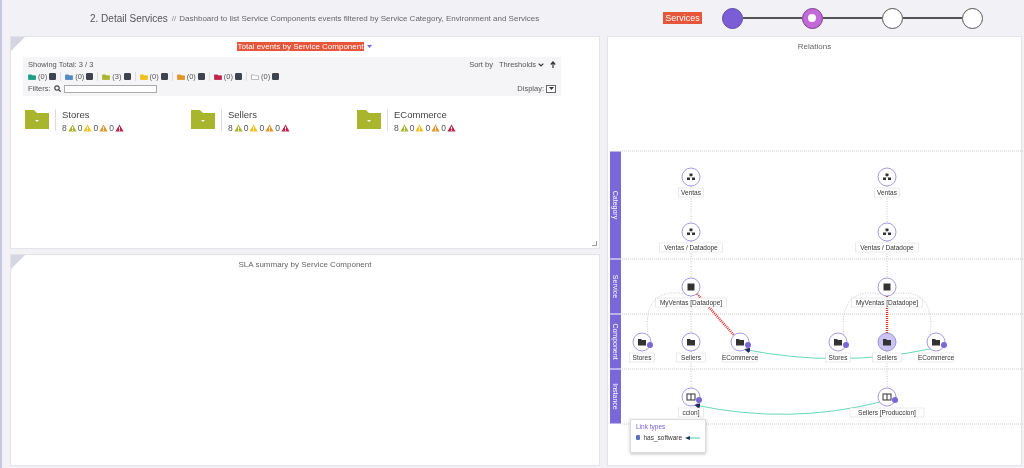  I want to click on up-arrow-icon, so click(553, 64).